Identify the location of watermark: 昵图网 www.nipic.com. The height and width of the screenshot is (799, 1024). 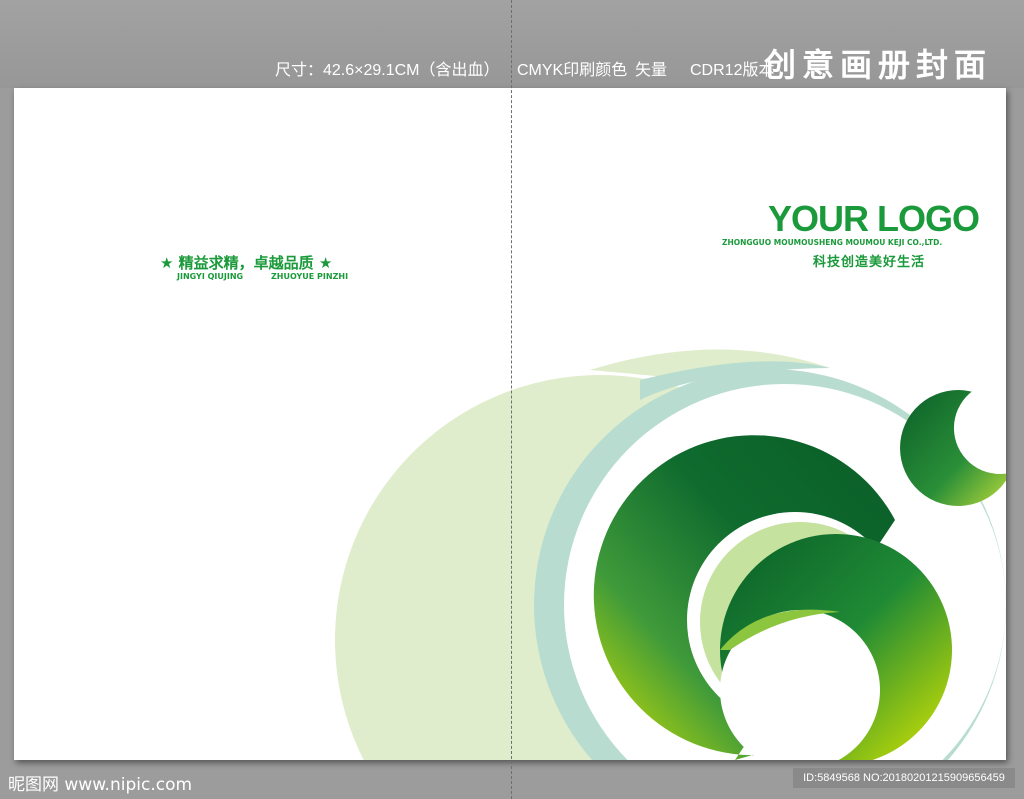
(100, 785).